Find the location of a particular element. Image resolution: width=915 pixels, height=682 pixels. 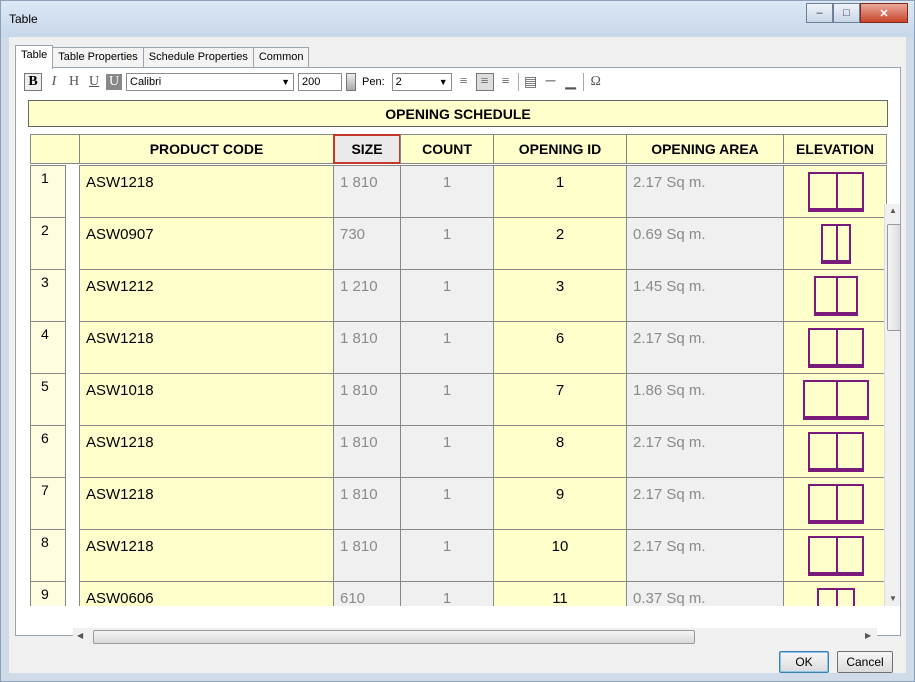

scroll-right-icon: ▶ is located at coordinates (868, 635).